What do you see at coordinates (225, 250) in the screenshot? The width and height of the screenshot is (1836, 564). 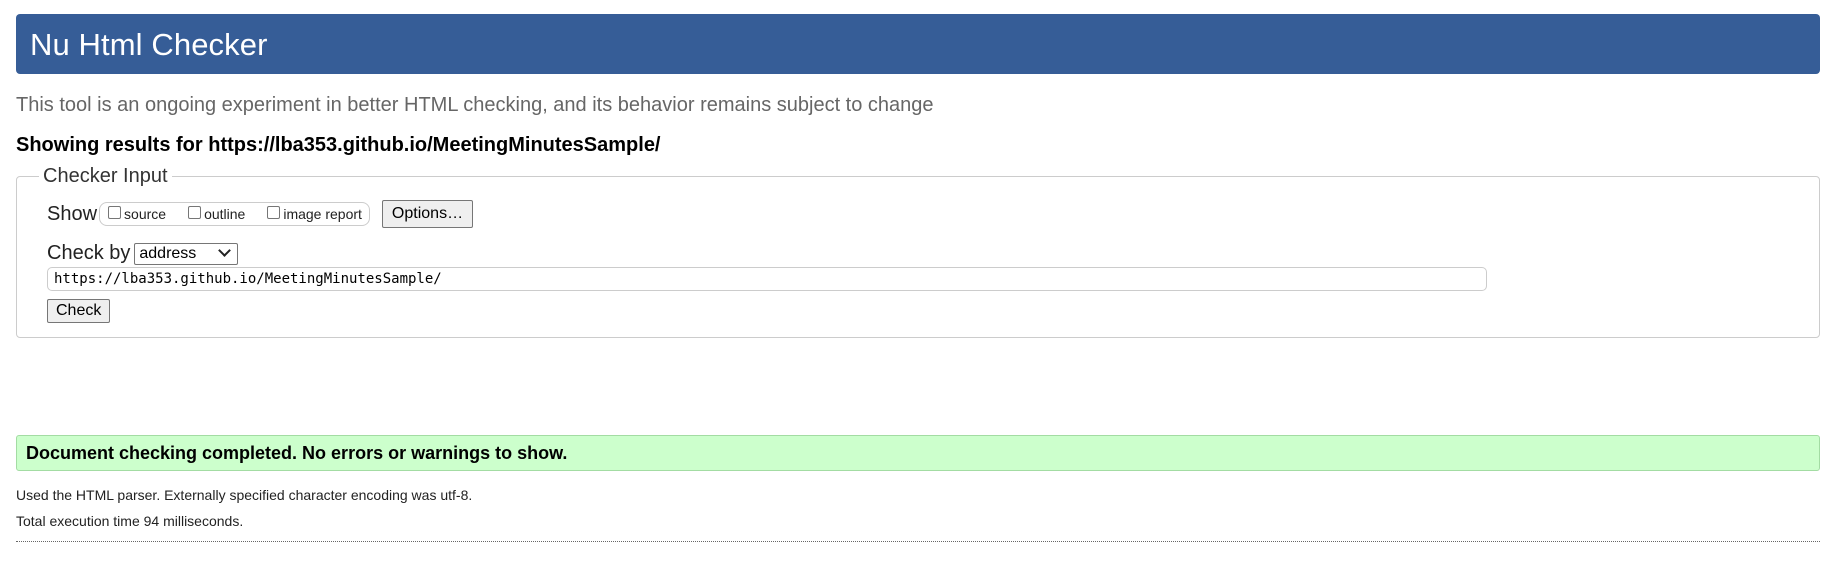 I see `chevron-down-icon` at bounding box center [225, 250].